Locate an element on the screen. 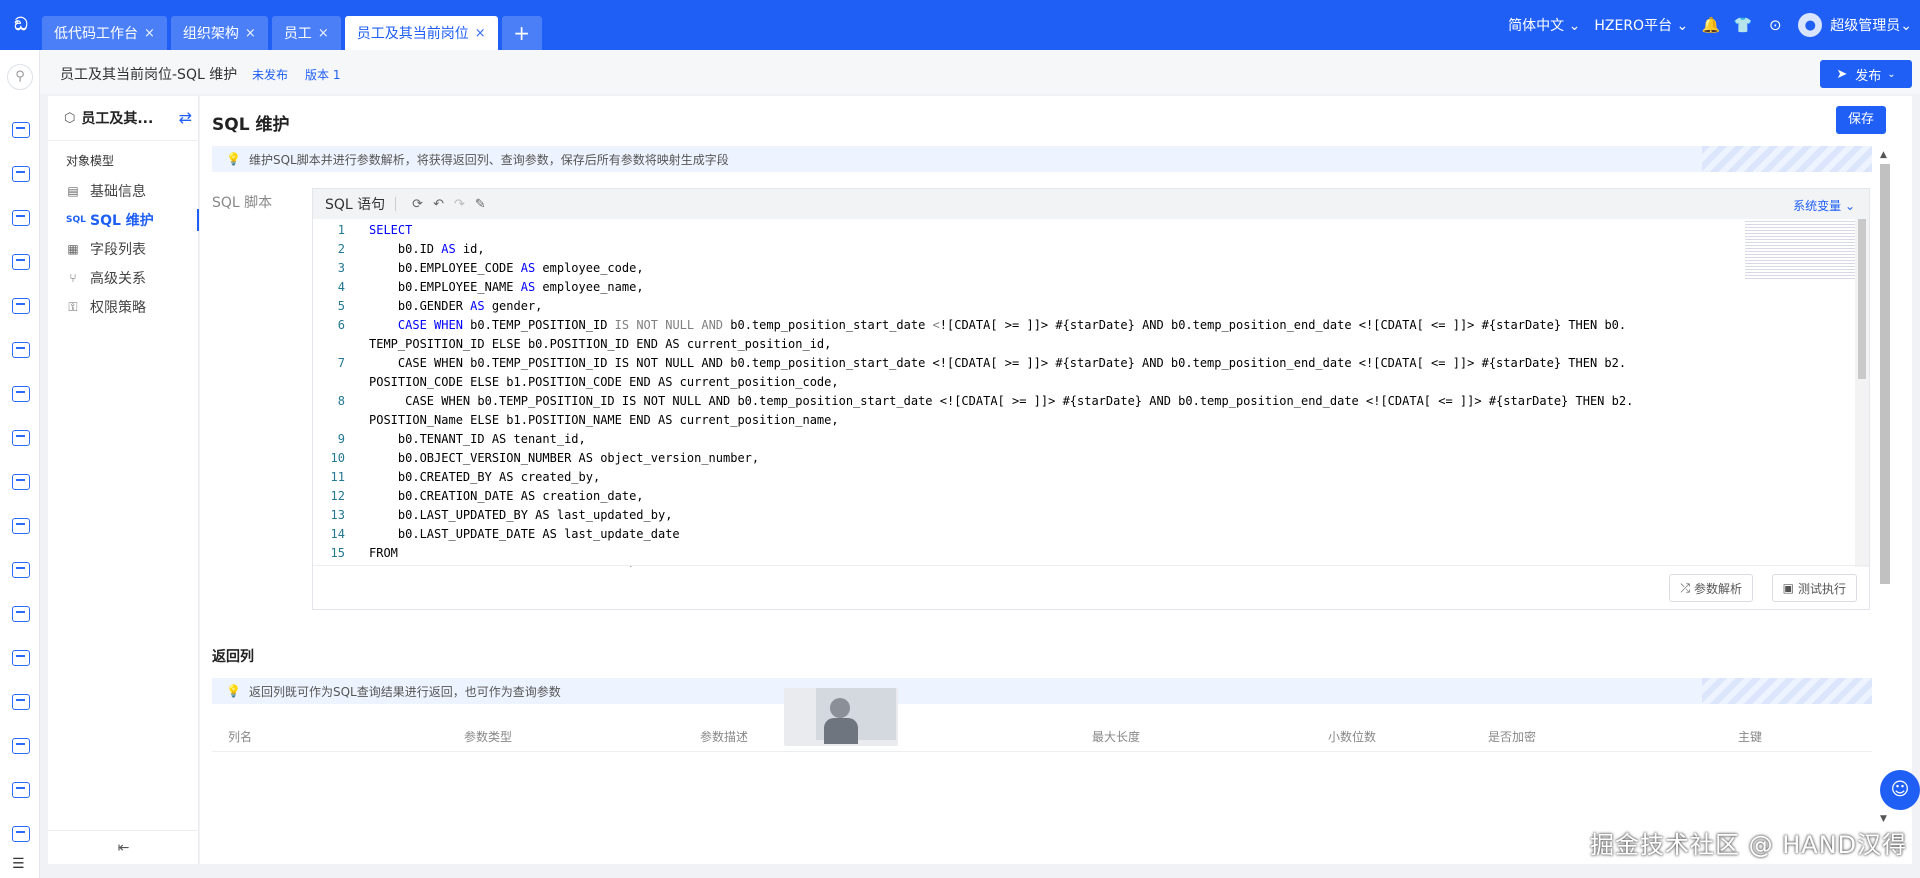 This screenshot has width=1920, height=878. save-button: 保存 is located at coordinates (1861, 120).